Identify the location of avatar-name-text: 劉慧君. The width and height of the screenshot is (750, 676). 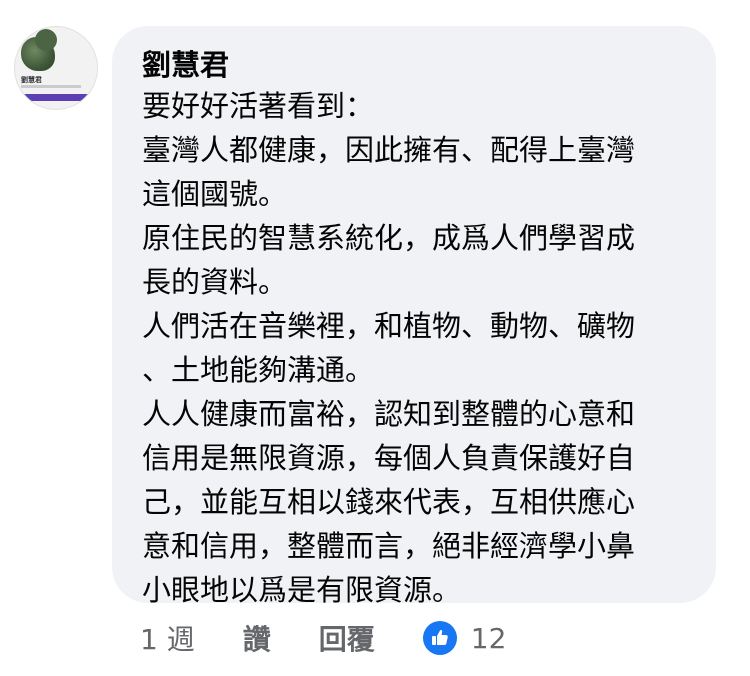
(31, 80).